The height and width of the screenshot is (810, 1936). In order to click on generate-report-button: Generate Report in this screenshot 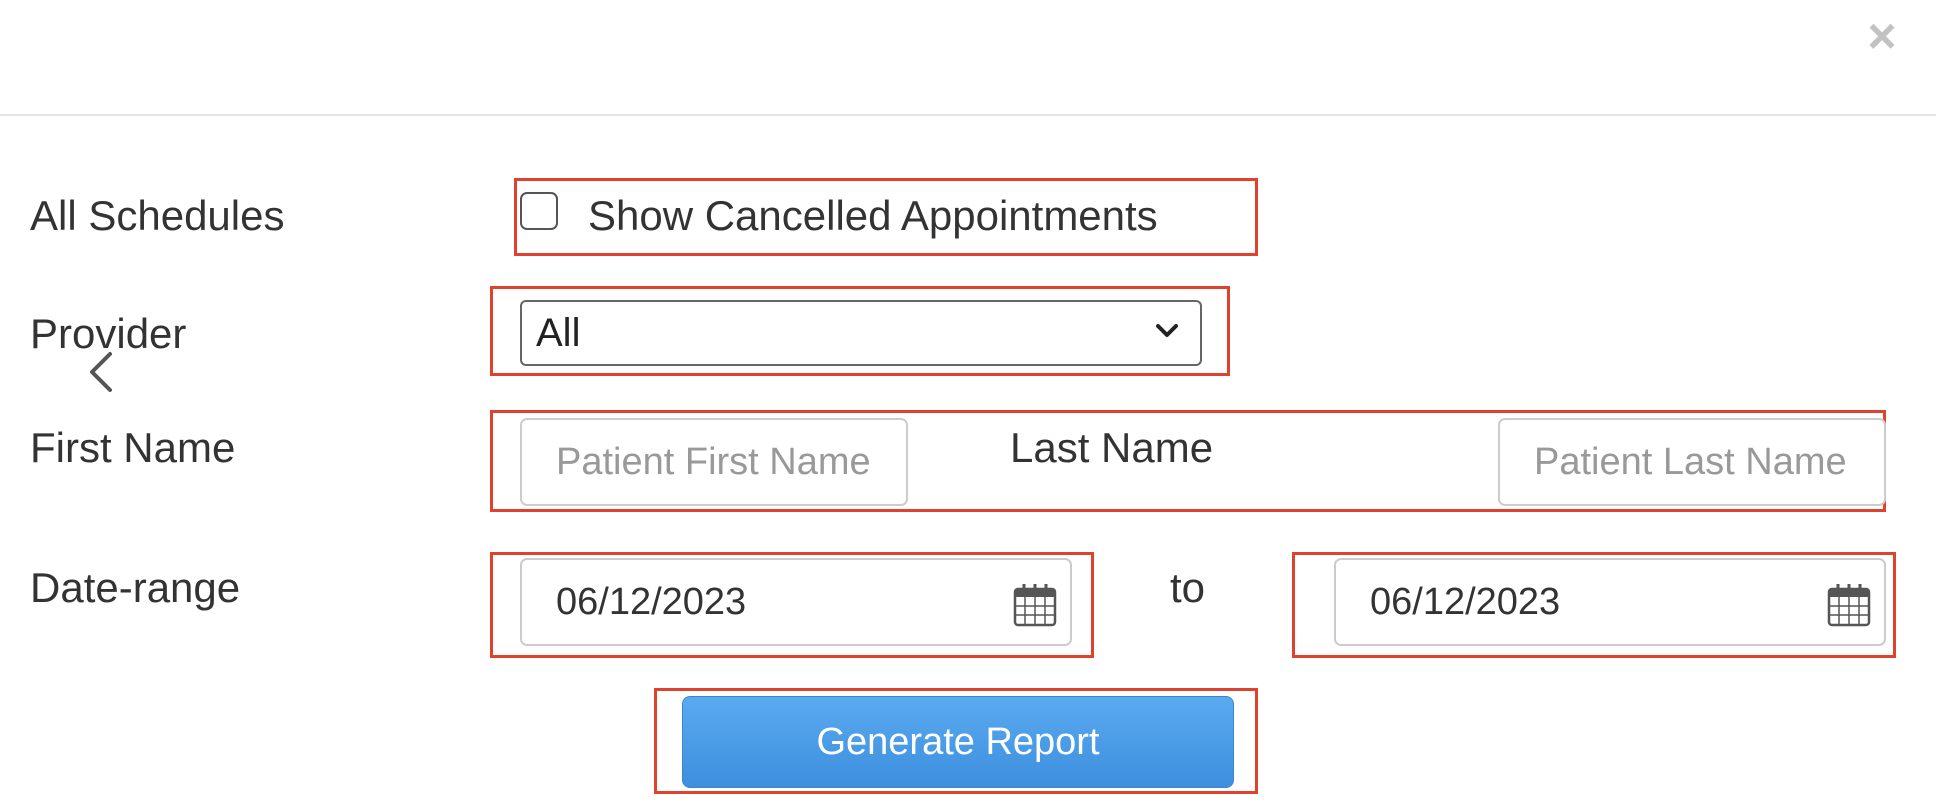, I will do `click(958, 742)`.